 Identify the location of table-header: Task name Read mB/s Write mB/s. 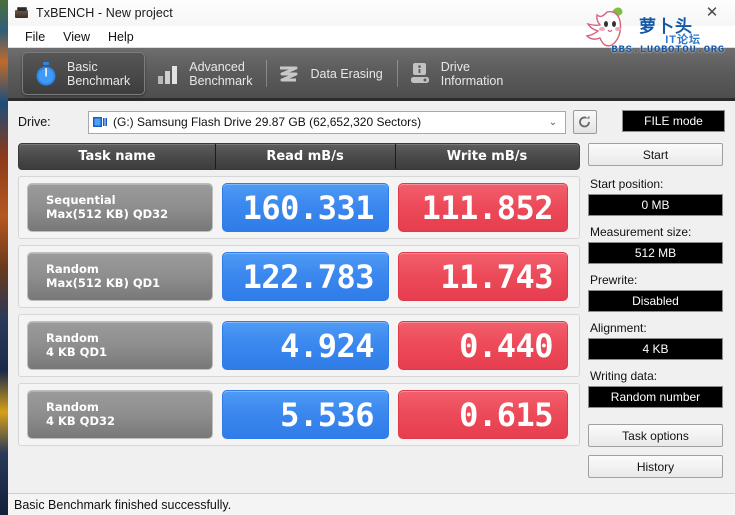
(299, 156).